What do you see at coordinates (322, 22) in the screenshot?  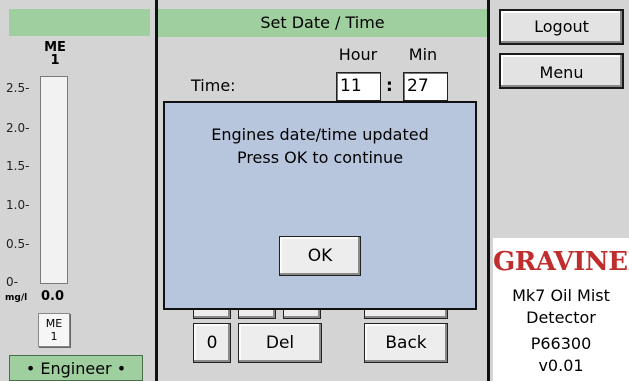 I see `screen-title: Set Date / Time` at bounding box center [322, 22].